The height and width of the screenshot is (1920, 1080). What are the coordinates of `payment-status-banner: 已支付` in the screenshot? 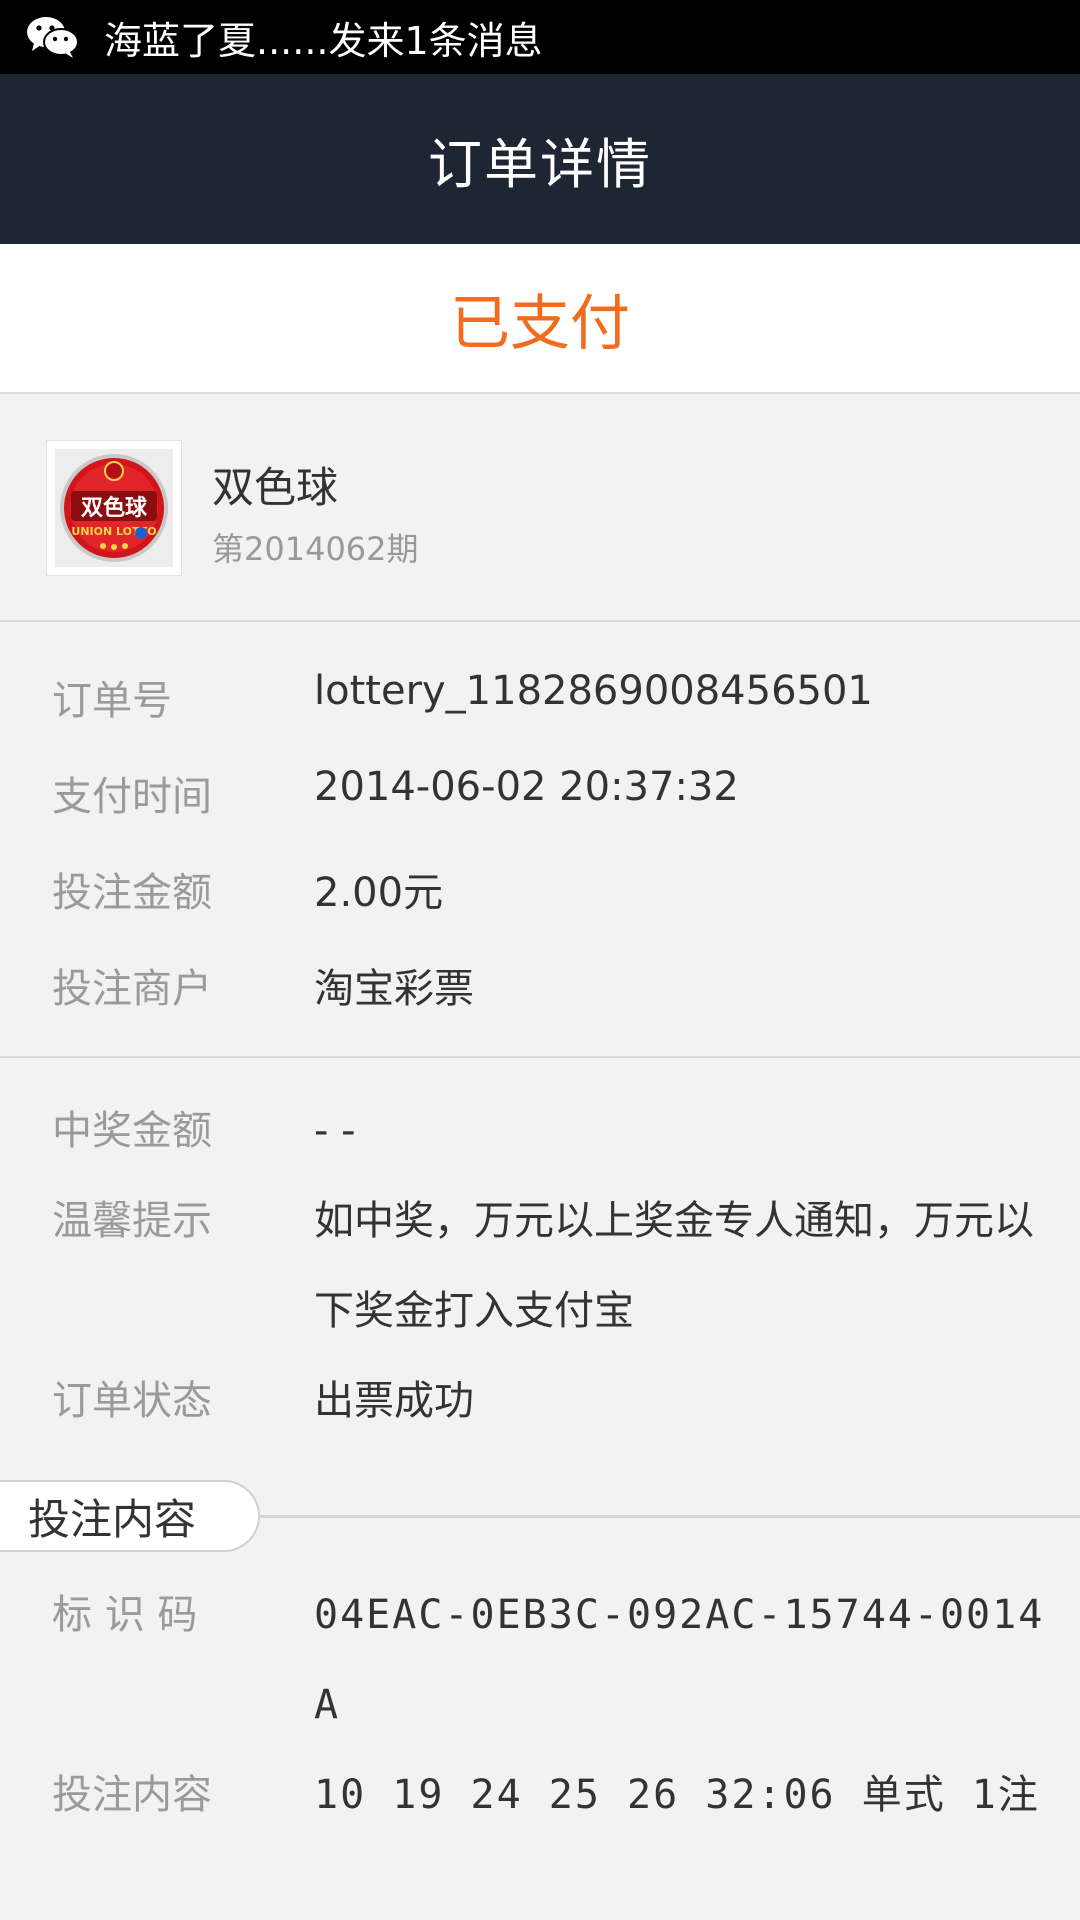 It's located at (540, 319).